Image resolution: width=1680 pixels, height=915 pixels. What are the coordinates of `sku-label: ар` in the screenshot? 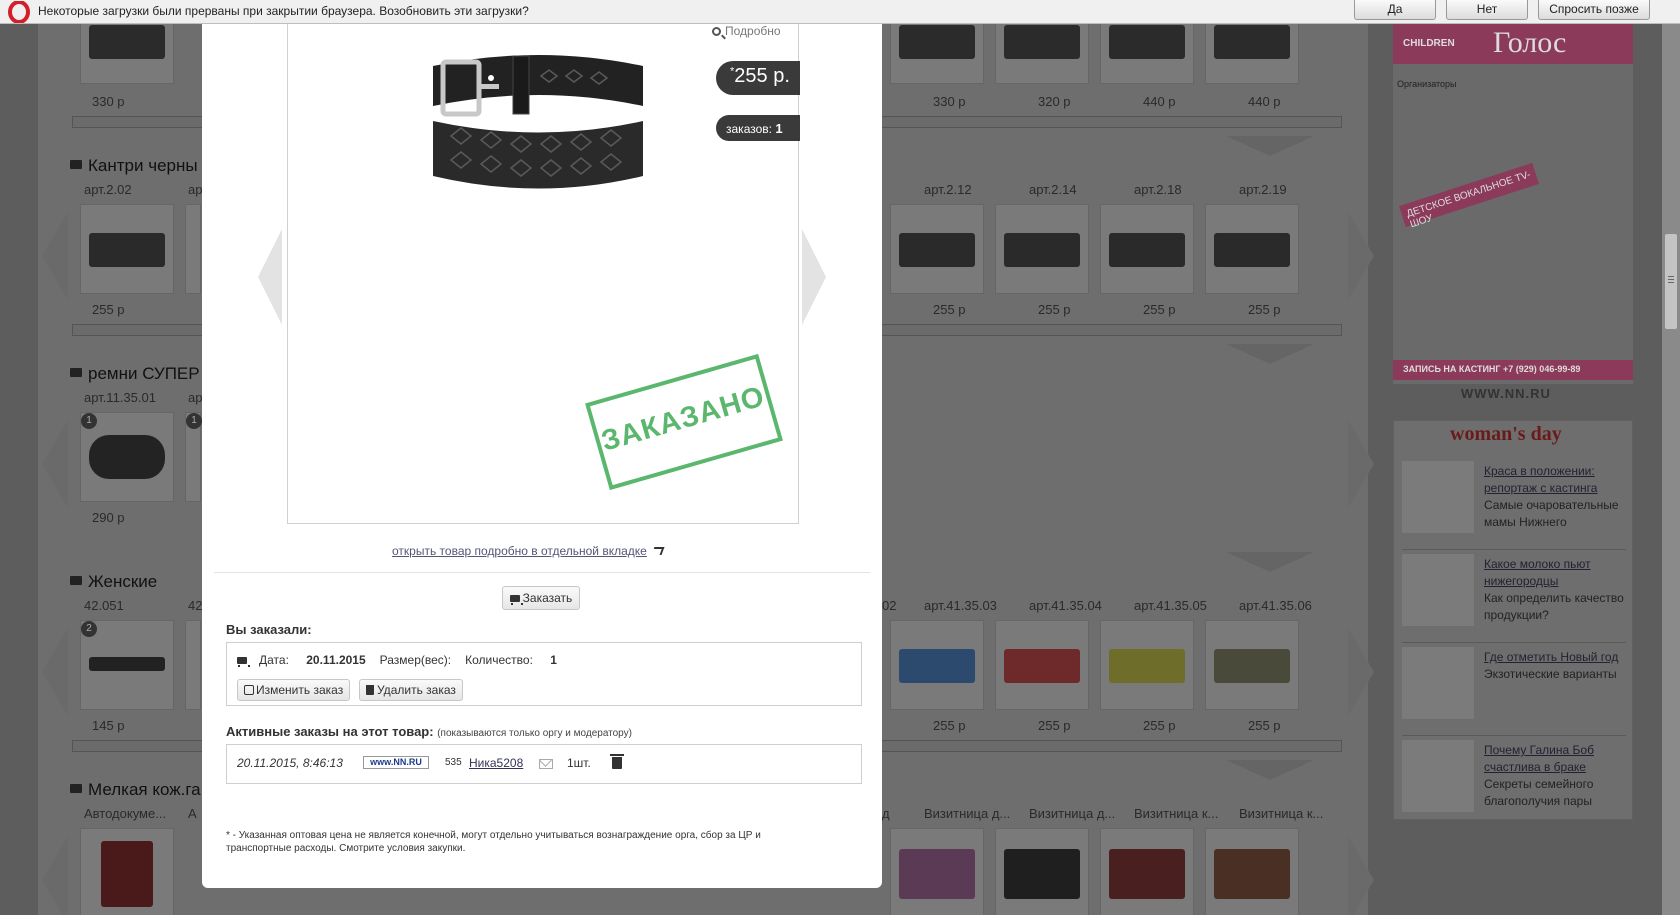 It's located at (195, 189).